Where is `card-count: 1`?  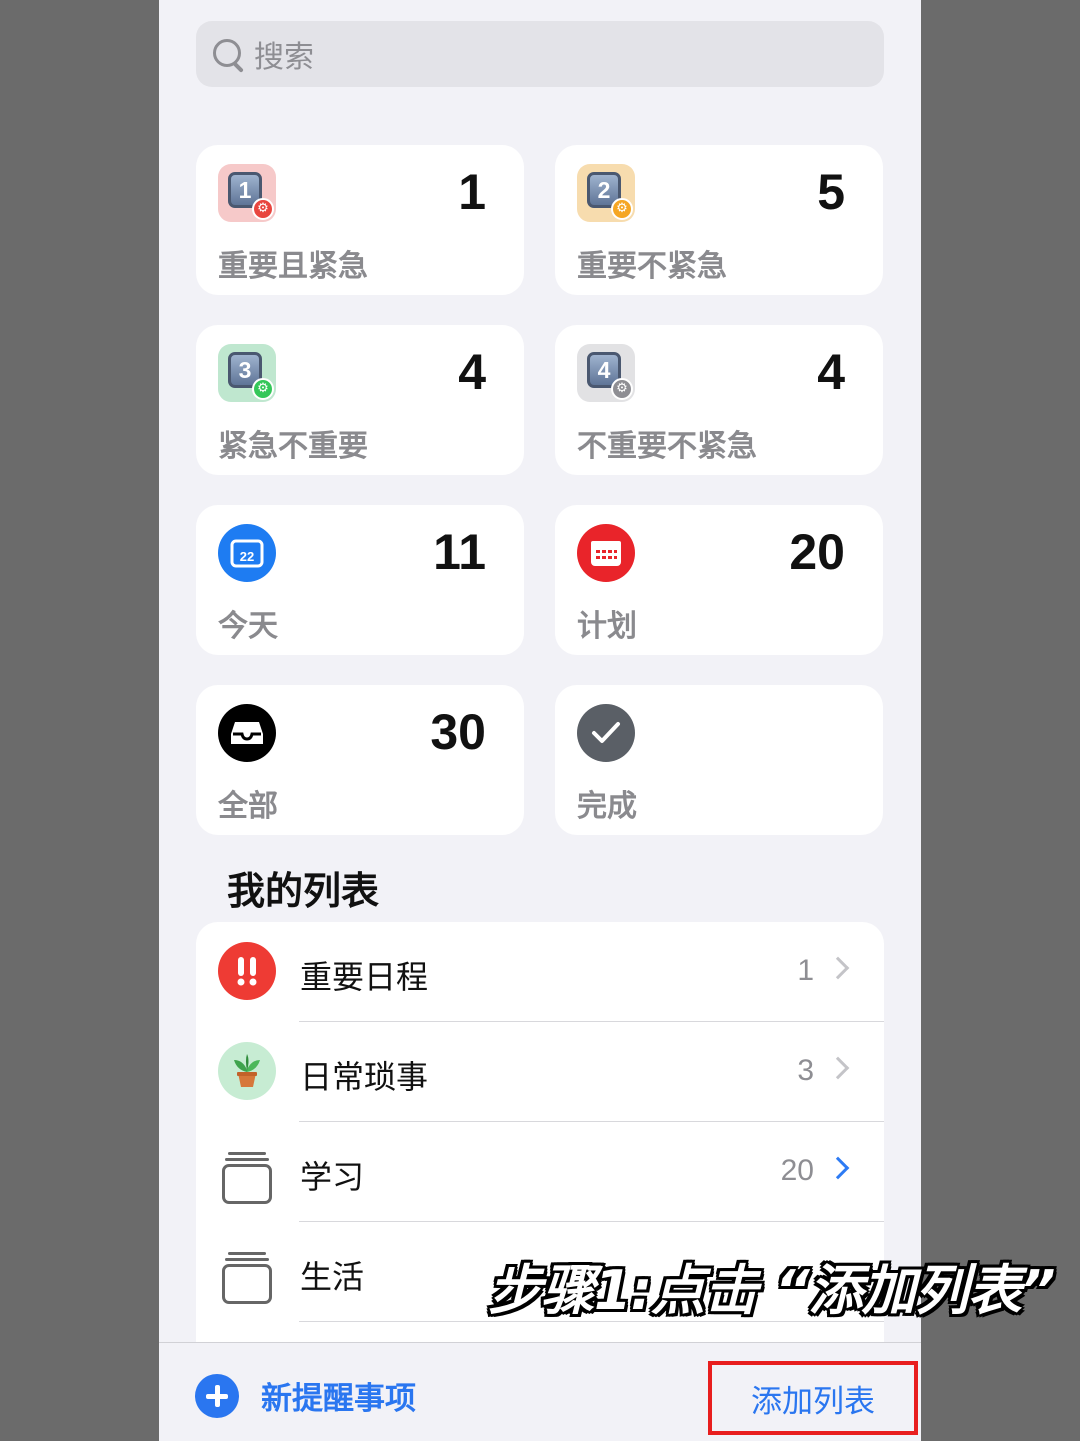
card-count: 1 is located at coordinates (472, 192).